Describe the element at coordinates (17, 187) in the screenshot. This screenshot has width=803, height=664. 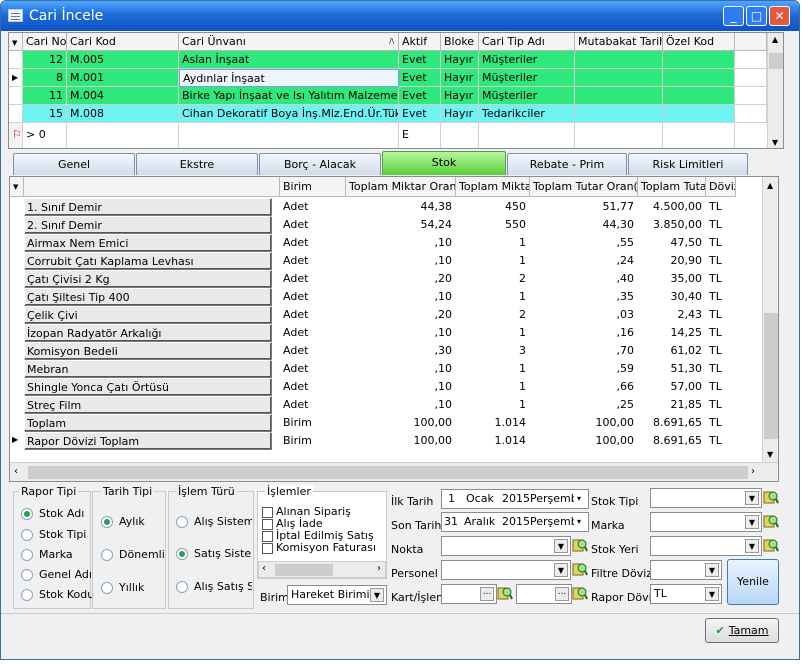
I see `stok-grid-column-selector: ▼` at that location.